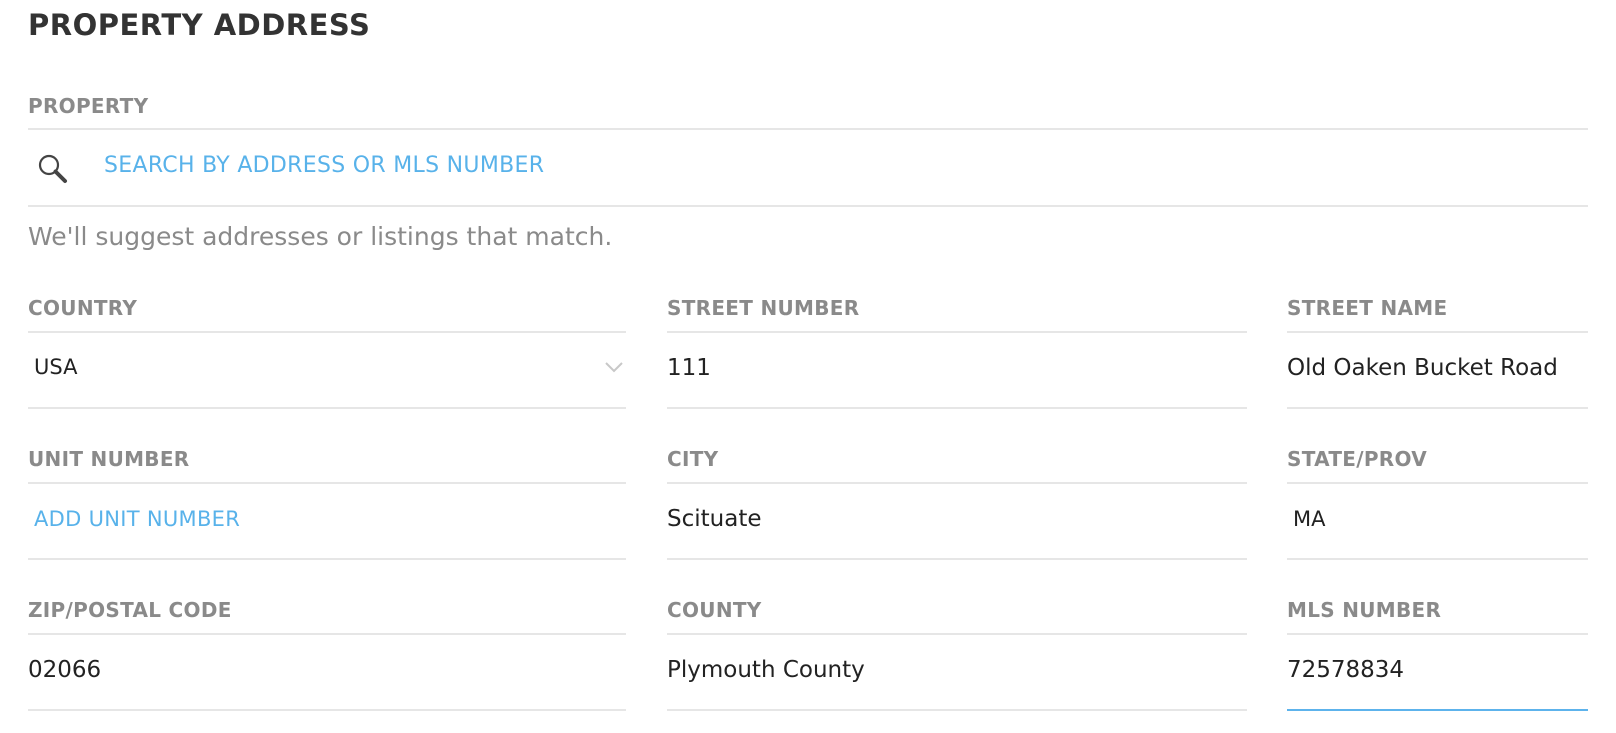 This screenshot has height=733, width=1616. I want to click on zip-label: ZIP/POSTAL CODE, so click(130, 610).